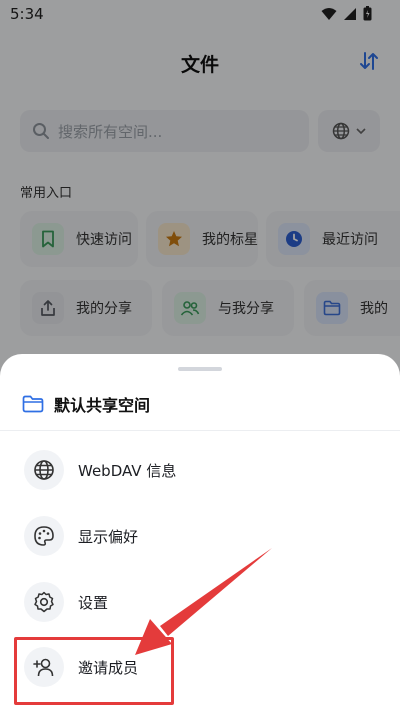 The width and height of the screenshot is (400, 711). What do you see at coordinates (93, 602) in the screenshot?
I see `menu-label: 设置` at bounding box center [93, 602].